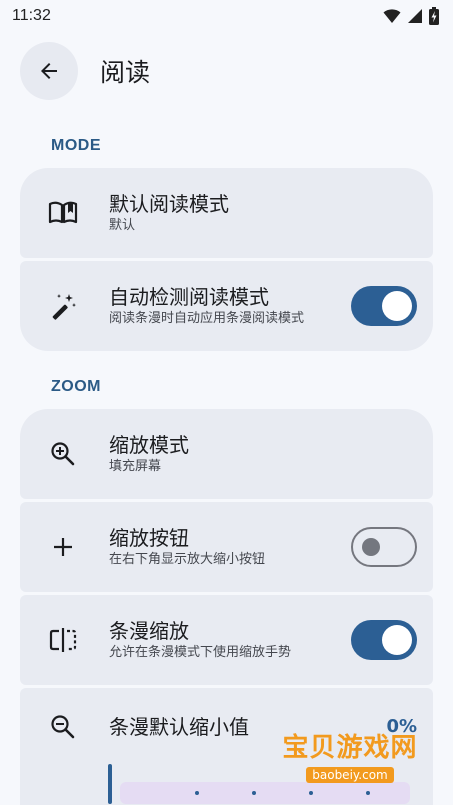  What do you see at coordinates (63, 640) in the screenshot?
I see `split-view-icon` at bounding box center [63, 640].